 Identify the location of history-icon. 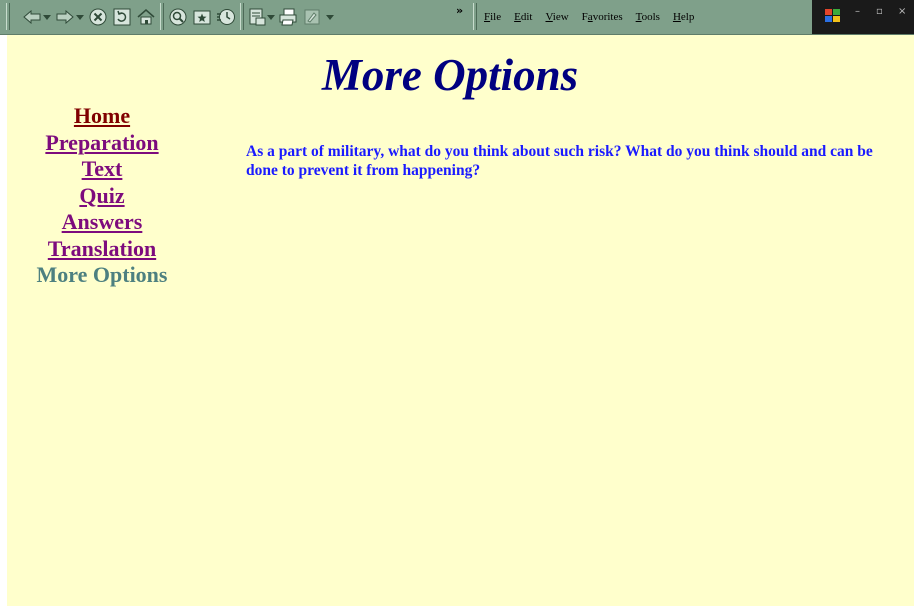
(226, 17).